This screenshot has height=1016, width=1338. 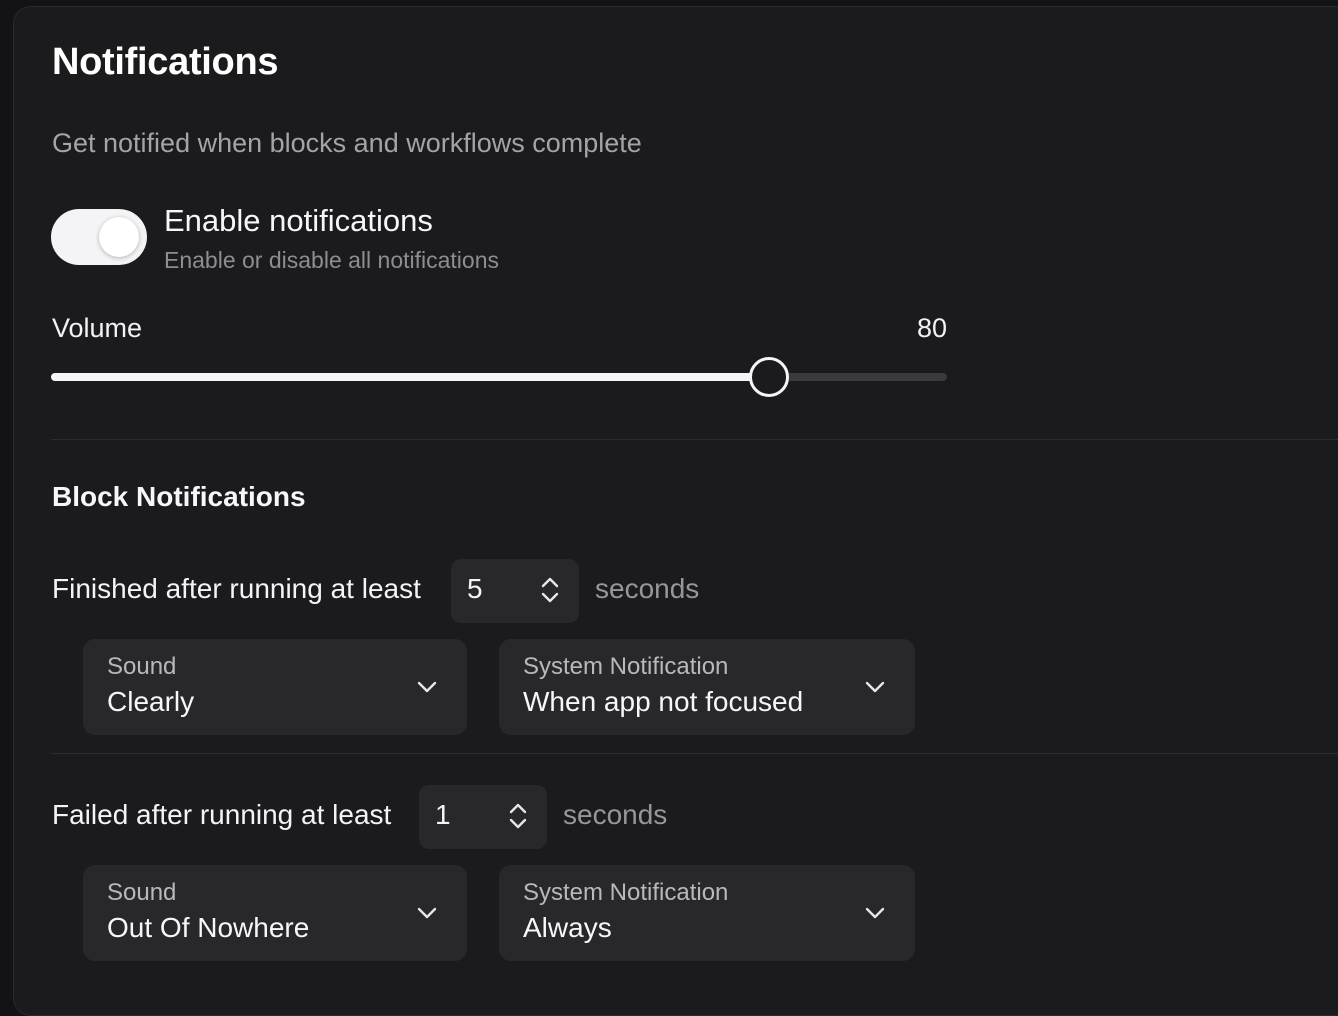 I want to click on failed-seconds-unit: seconds, so click(x=615, y=814).